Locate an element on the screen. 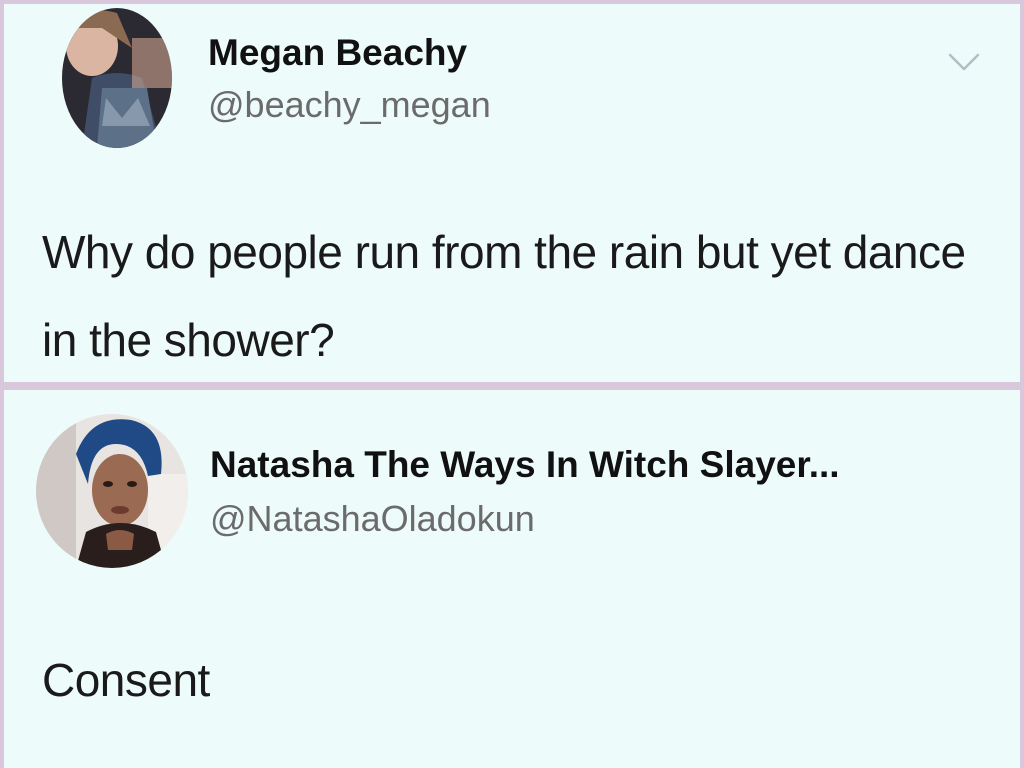 The image size is (1024, 768). username-handle: @NatashaOladokun is located at coordinates (372, 519).